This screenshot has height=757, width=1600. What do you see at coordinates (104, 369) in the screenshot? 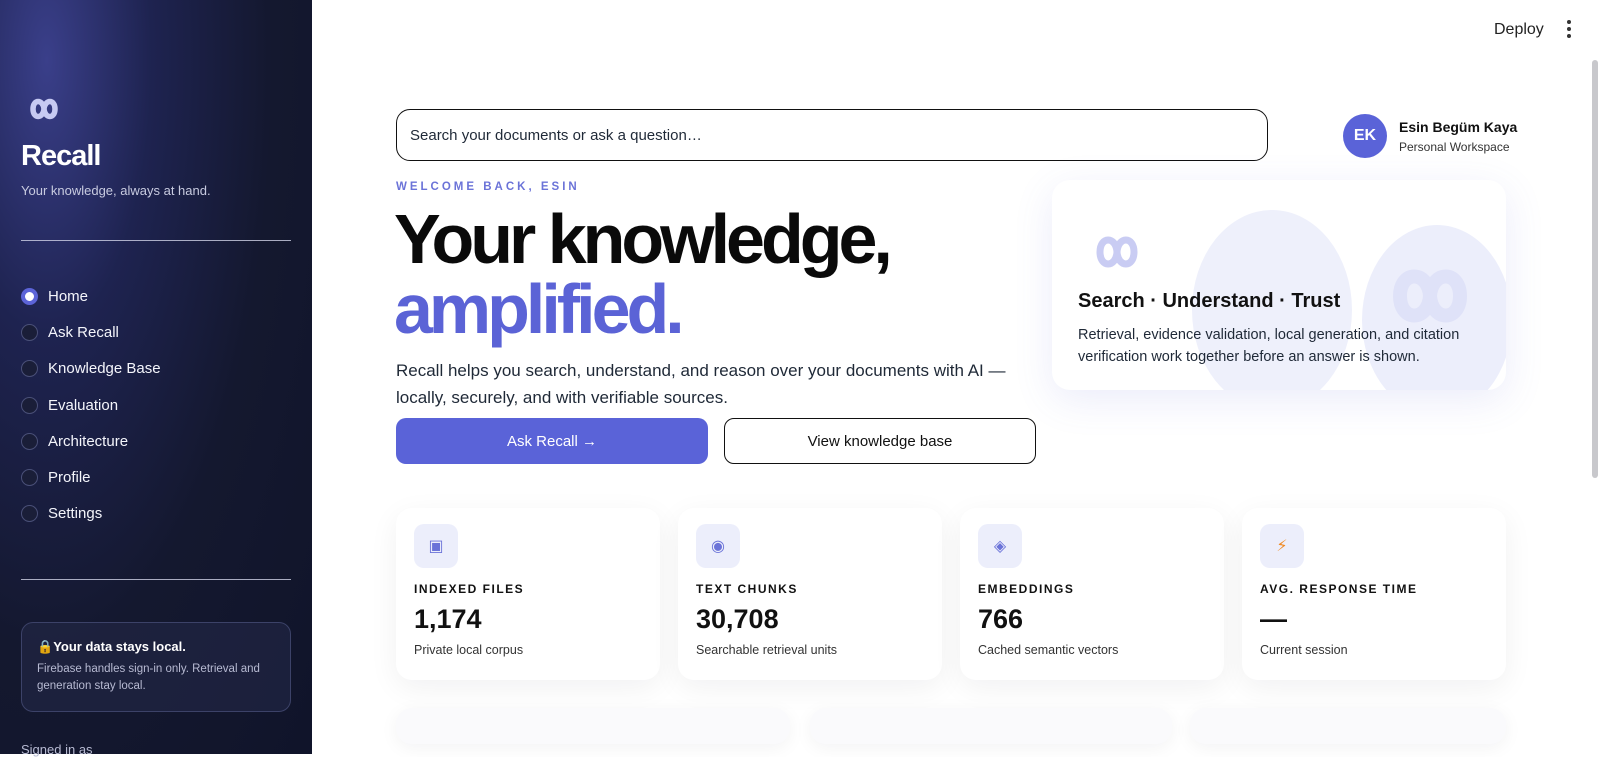
I see `sidebar-item-label: Knowledge Base` at bounding box center [104, 369].